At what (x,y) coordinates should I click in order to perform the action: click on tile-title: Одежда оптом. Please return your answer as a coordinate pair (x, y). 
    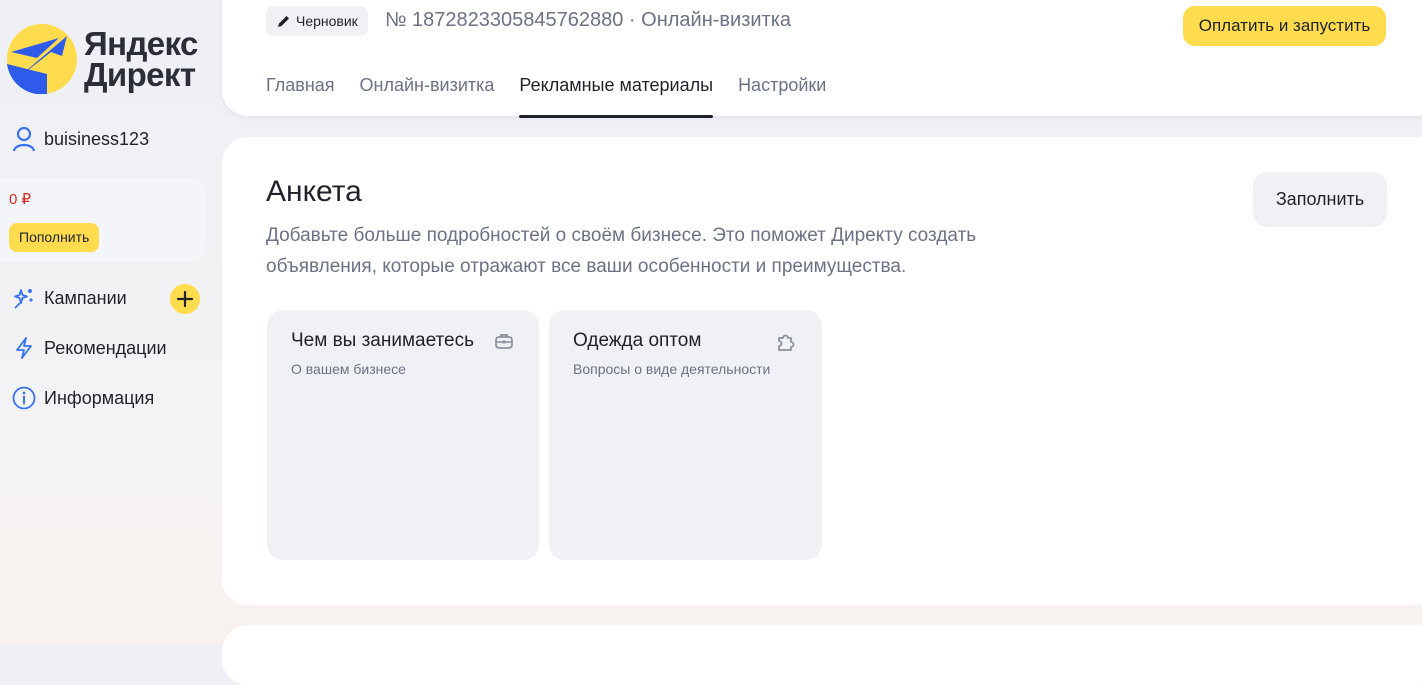
    Looking at the image, I should click on (637, 340).